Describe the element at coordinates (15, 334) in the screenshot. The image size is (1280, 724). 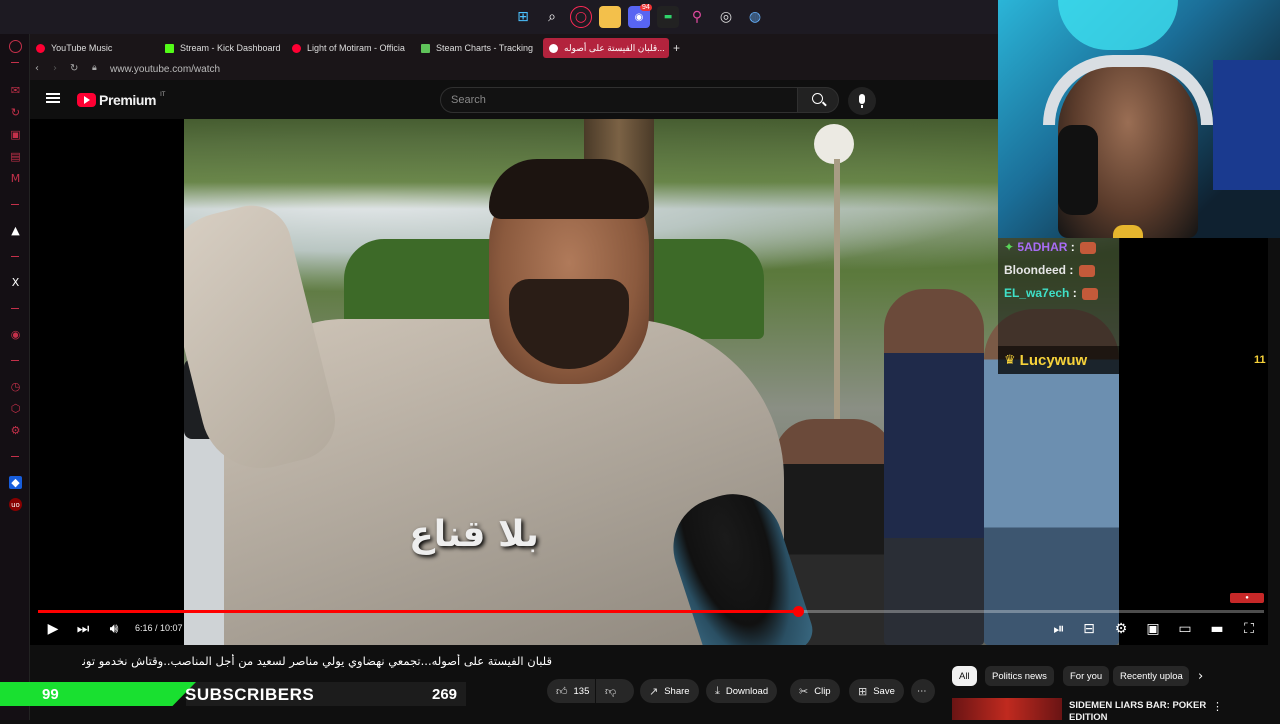
I see `play-icon: ◉` at that location.